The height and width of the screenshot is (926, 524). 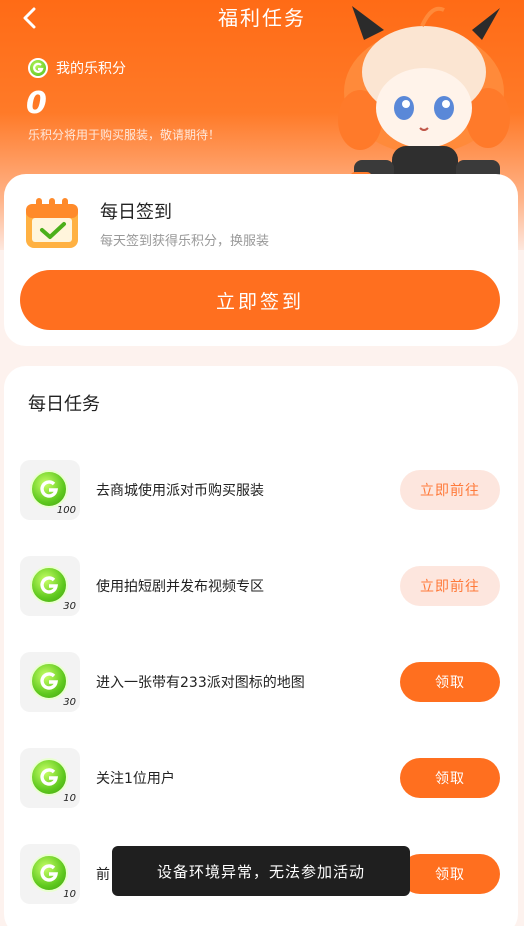 I want to click on points-header: 我的乐积分, so click(x=77, y=68).